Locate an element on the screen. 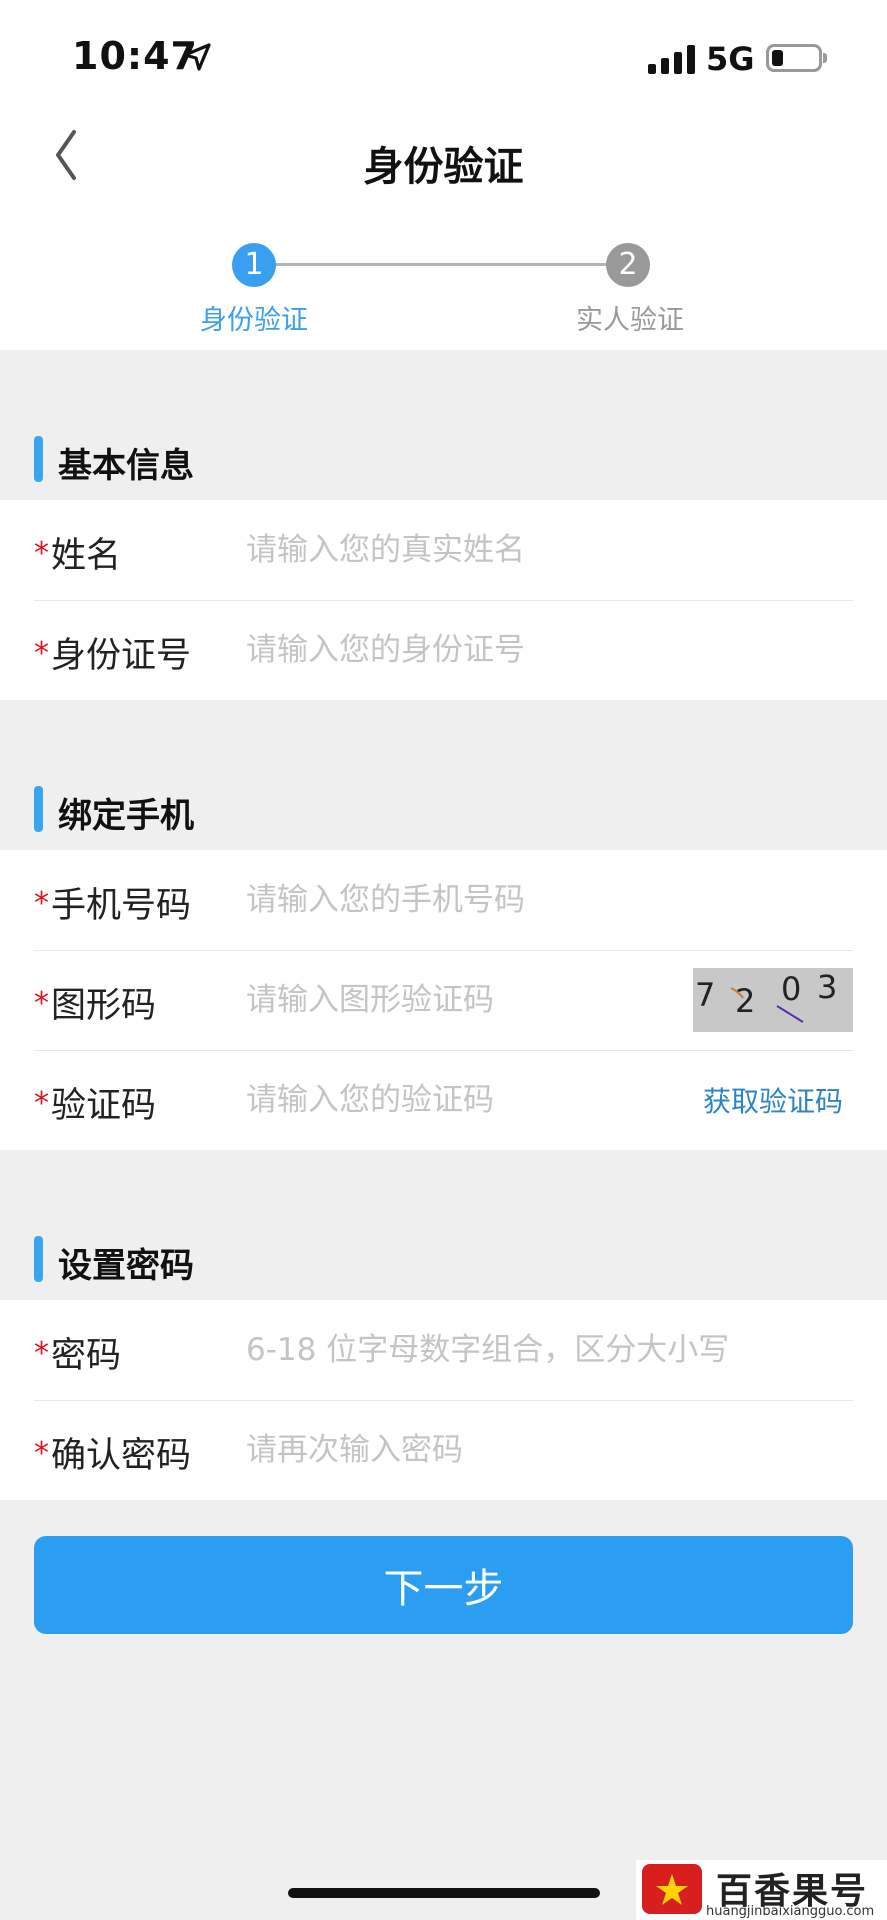 The image size is (887, 1920). form-row-confirm-password: *确认密码 is located at coordinates (443, 1450).